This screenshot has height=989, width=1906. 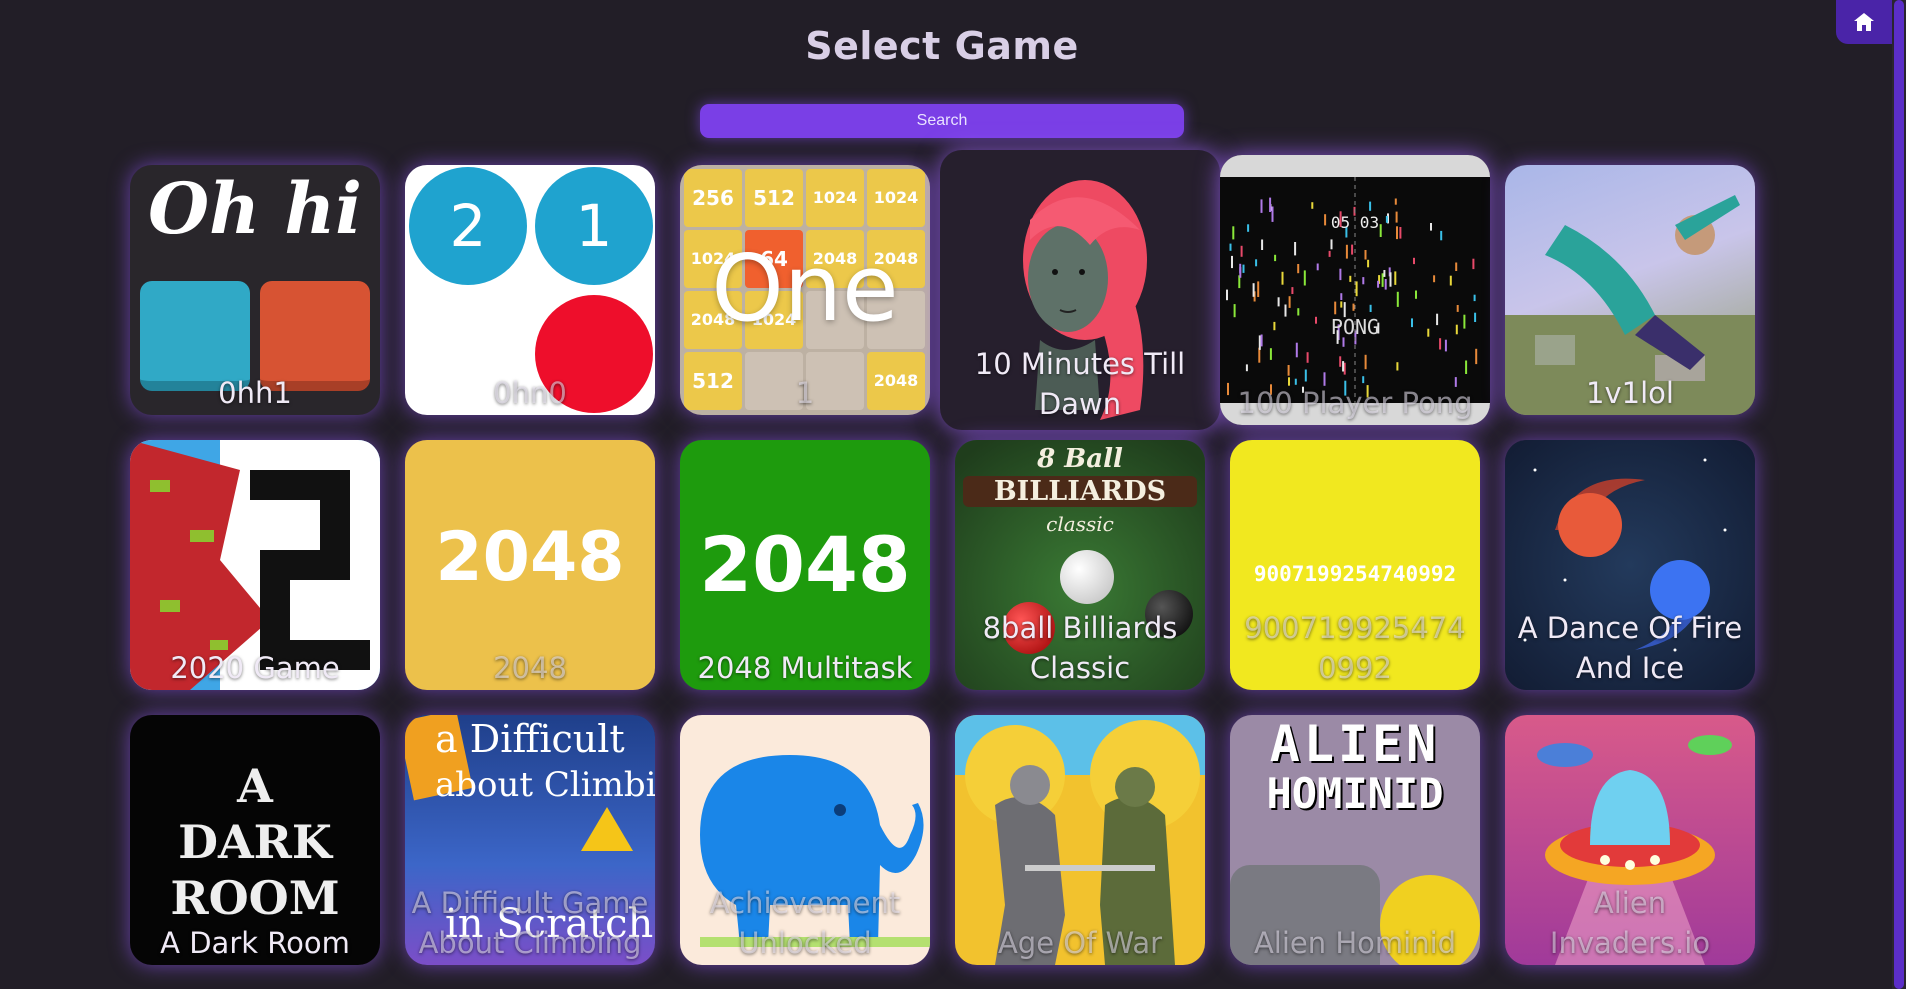 What do you see at coordinates (530, 393) in the screenshot?
I see `game-title: 0hn0` at bounding box center [530, 393].